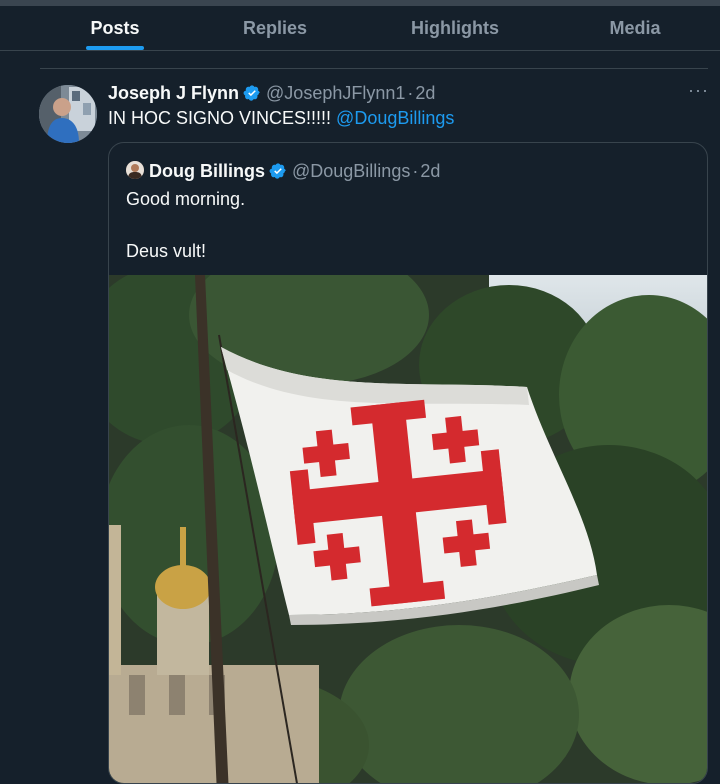 Image resolution: width=720 pixels, height=784 pixels. Describe the element at coordinates (351, 171) in the screenshot. I see `quoted-handle: @DougBillings` at that location.